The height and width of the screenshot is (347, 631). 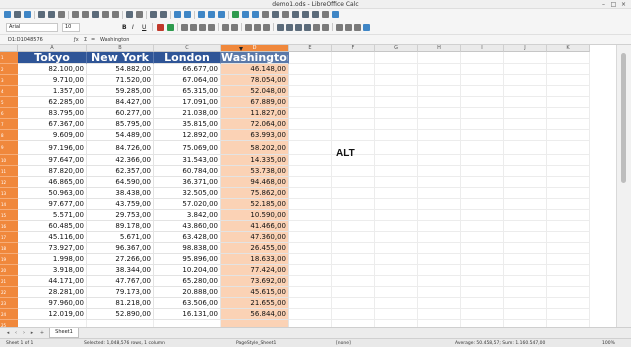 I want to click on row-header: 9, so click(x=9, y=148).